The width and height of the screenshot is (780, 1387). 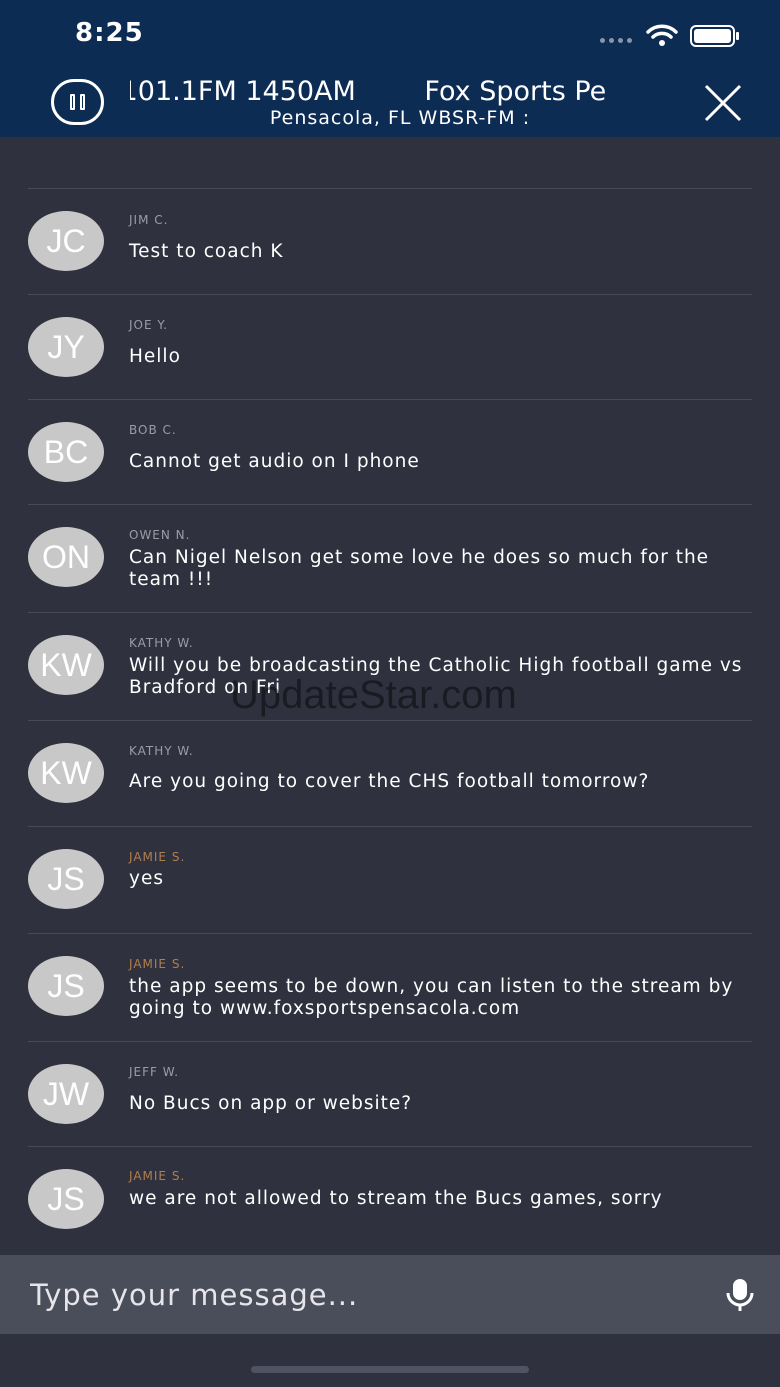 What do you see at coordinates (243, 91) in the screenshot?
I see `station-name-part: la 101.1FM 1450AM` at bounding box center [243, 91].